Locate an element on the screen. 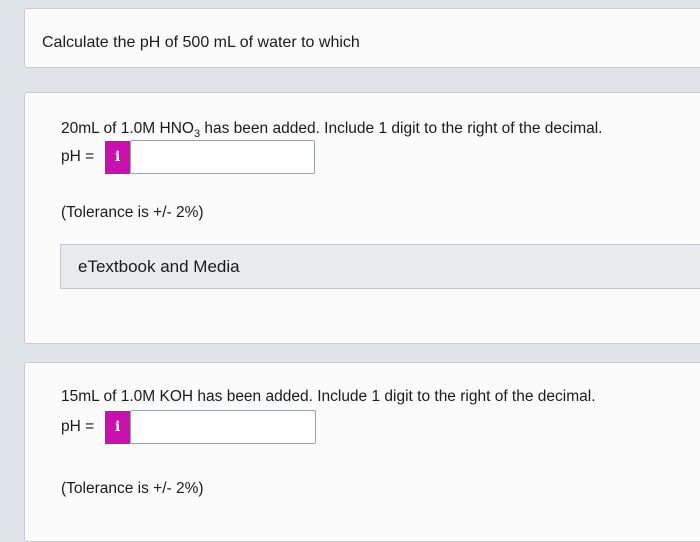 Image resolution: width=700 pixels, height=542 pixels. etextbook-media-button: eTextbook and Media is located at coordinates (380, 266).